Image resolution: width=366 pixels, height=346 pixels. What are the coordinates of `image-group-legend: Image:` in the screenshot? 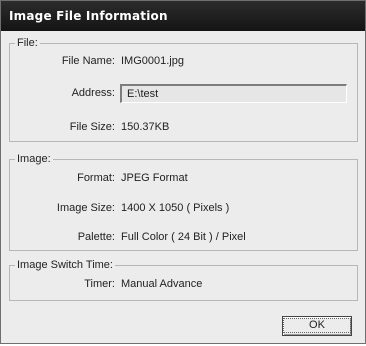 It's located at (34, 159).